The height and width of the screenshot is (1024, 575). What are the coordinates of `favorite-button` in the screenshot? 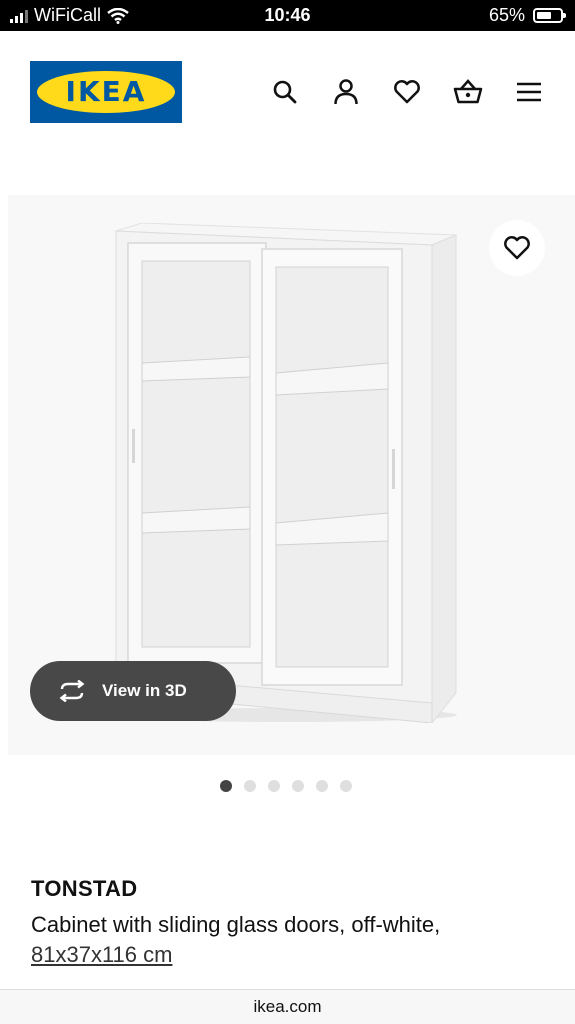 It's located at (517, 248).